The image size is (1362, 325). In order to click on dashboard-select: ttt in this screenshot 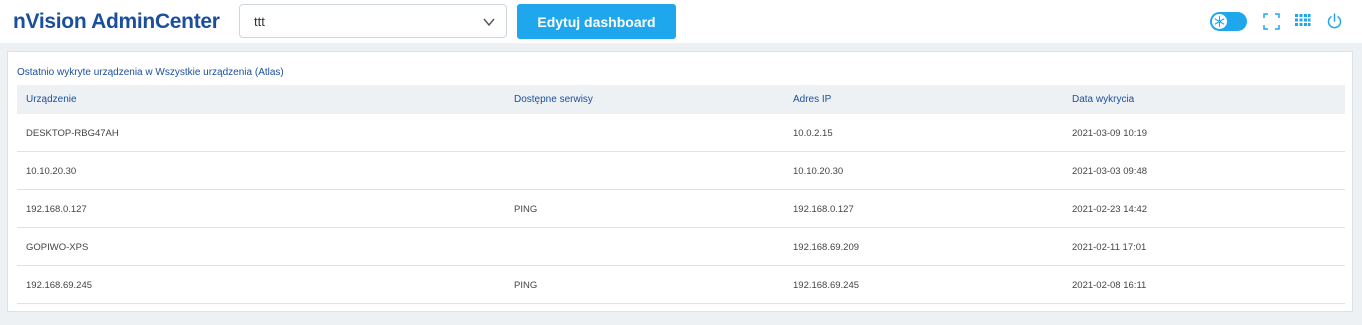, I will do `click(373, 21)`.